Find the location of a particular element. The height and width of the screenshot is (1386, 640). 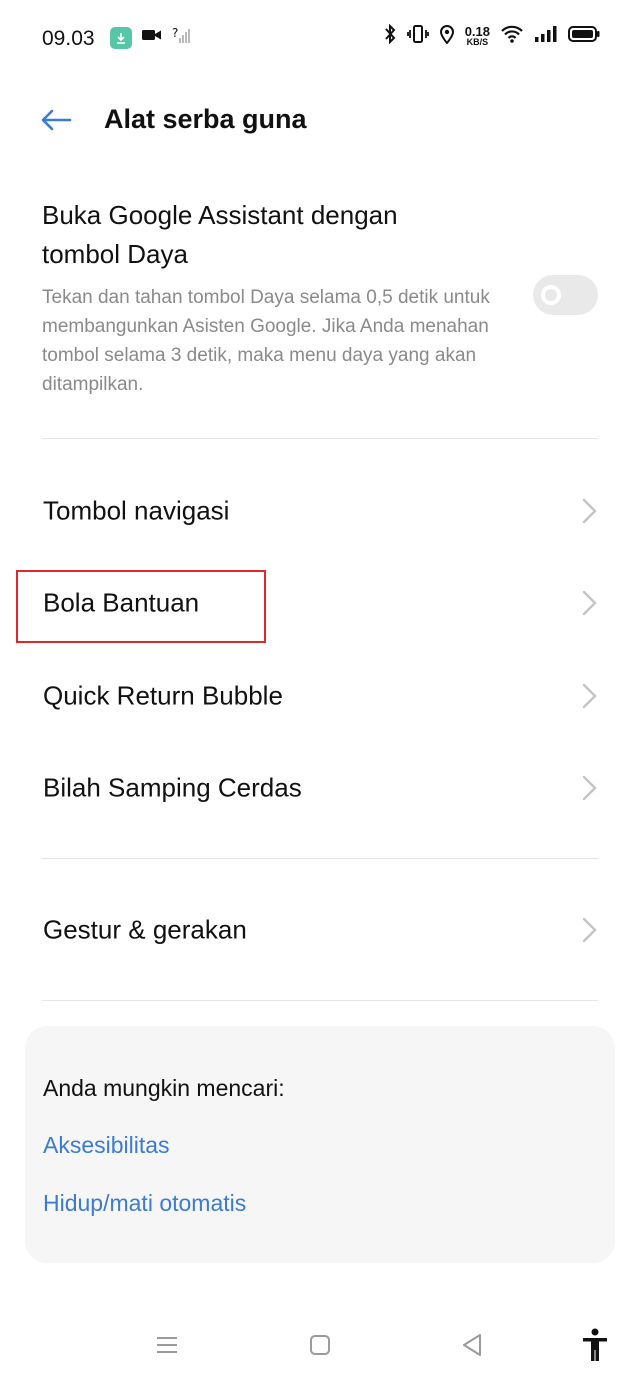

accessibility-button is located at coordinates (595, 1345).